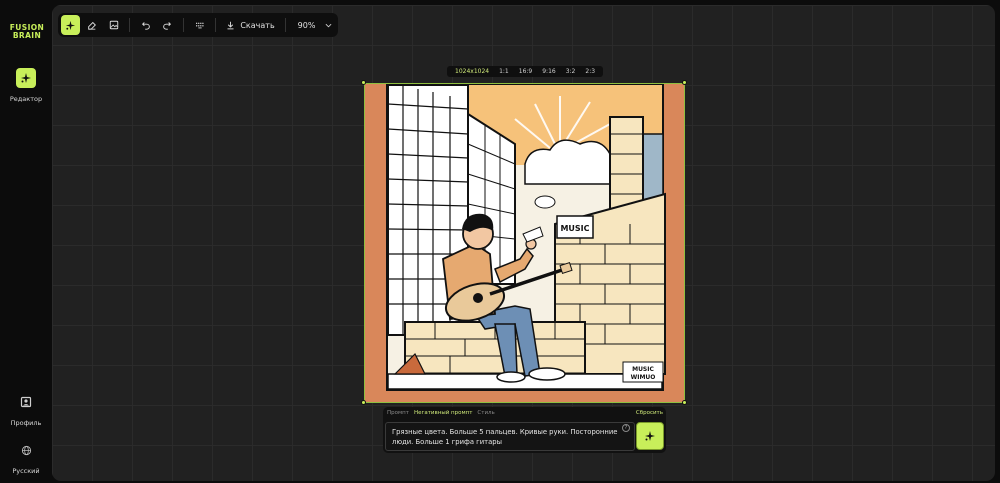 This screenshot has width=1000, height=483. What do you see at coordinates (363, 402) in the screenshot?
I see `resize-handle-bottom-left` at bounding box center [363, 402].